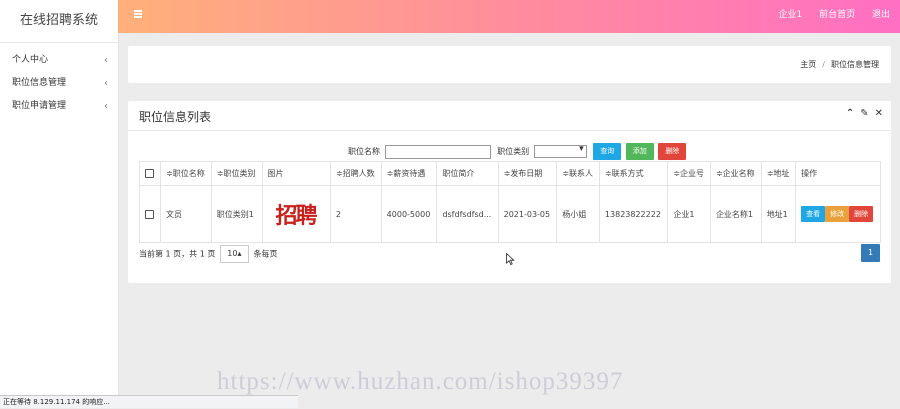 The image size is (900, 409). Describe the element at coordinates (236, 214) in the screenshot. I see `cell-job-category: 职位类别1` at that location.